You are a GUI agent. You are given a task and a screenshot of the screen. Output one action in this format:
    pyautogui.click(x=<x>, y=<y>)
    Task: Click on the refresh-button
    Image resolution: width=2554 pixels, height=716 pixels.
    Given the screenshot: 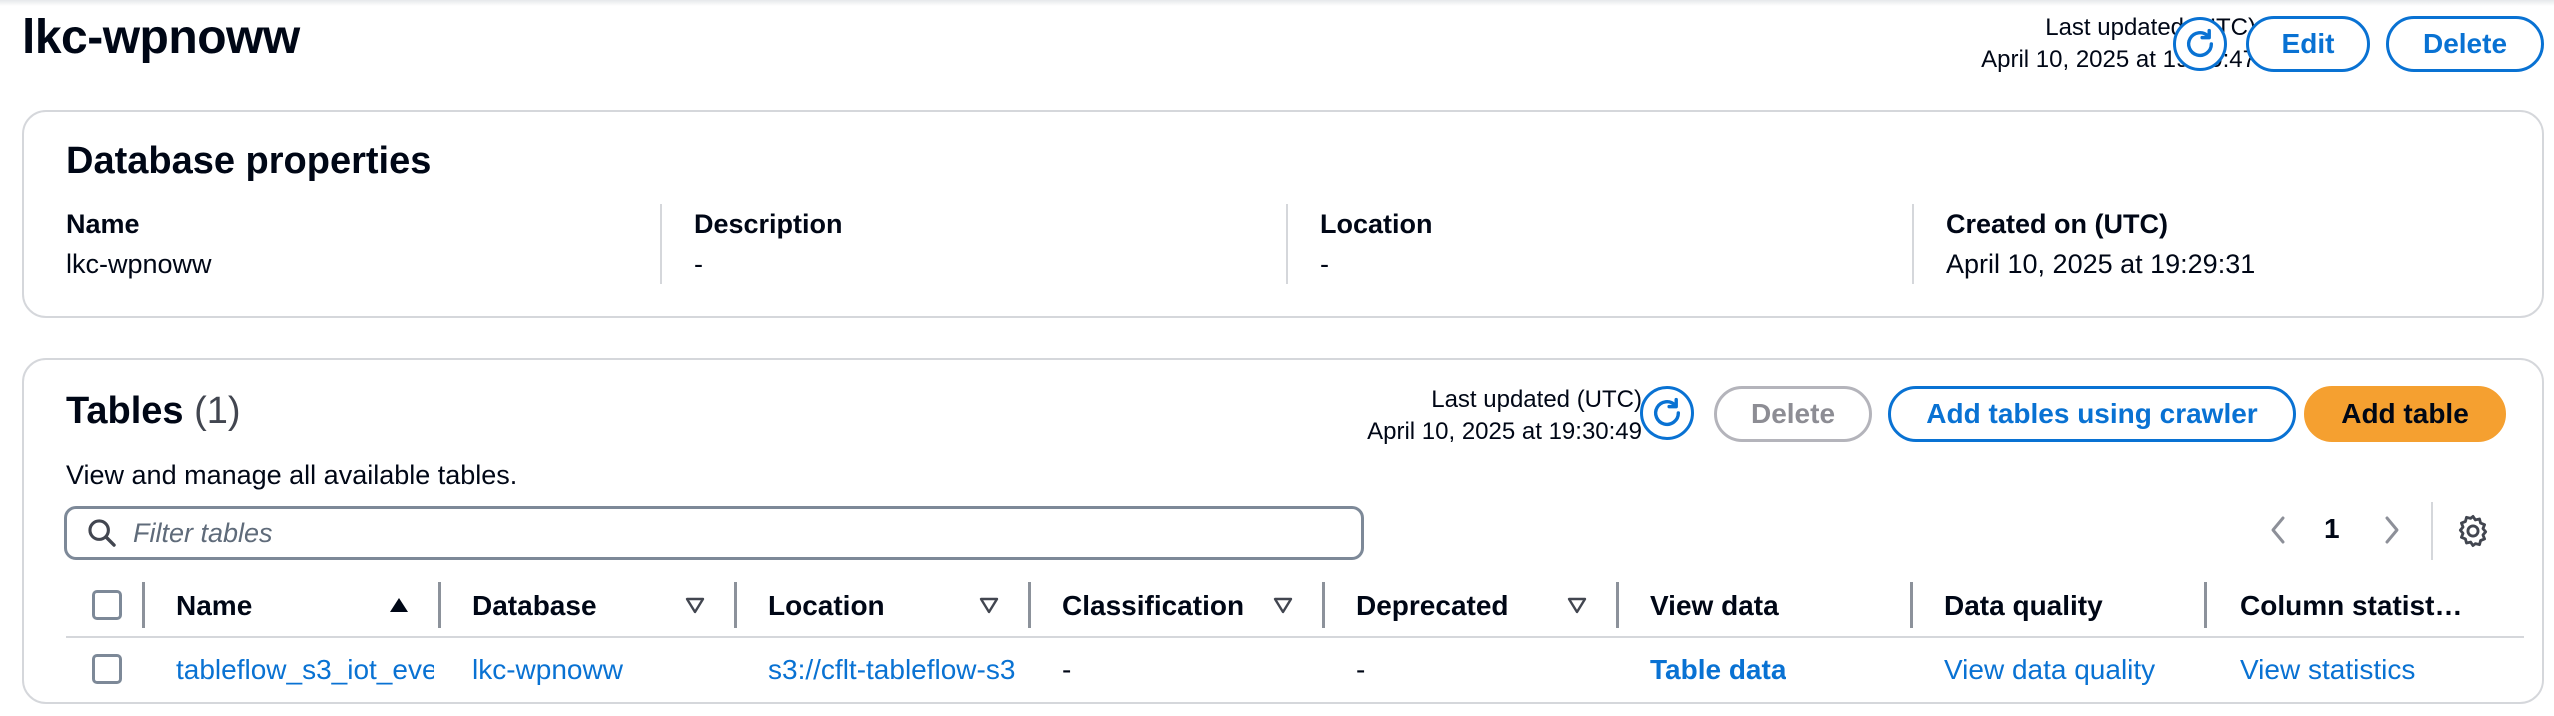 What is the action you would take?
    pyautogui.click(x=2200, y=44)
    